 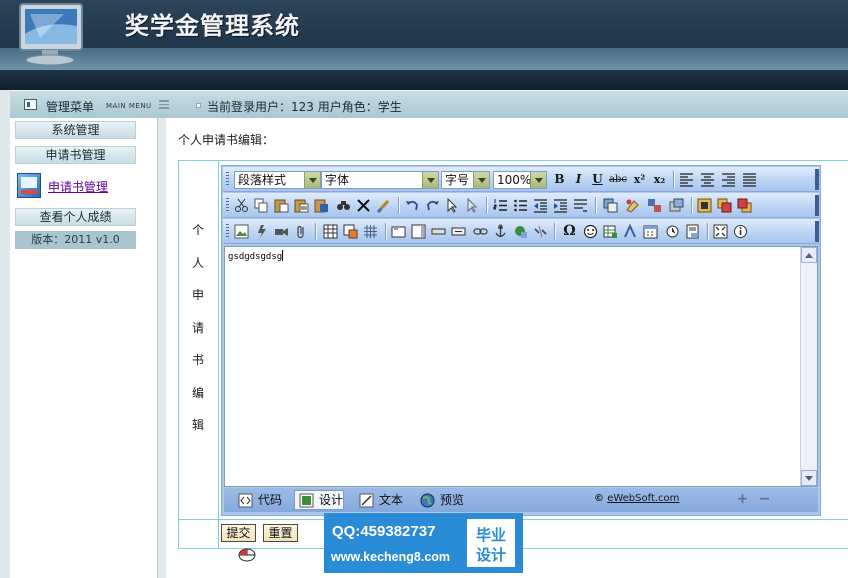 What do you see at coordinates (597, 179) in the screenshot?
I see `underline-button: U` at bounding box center [597, 179].